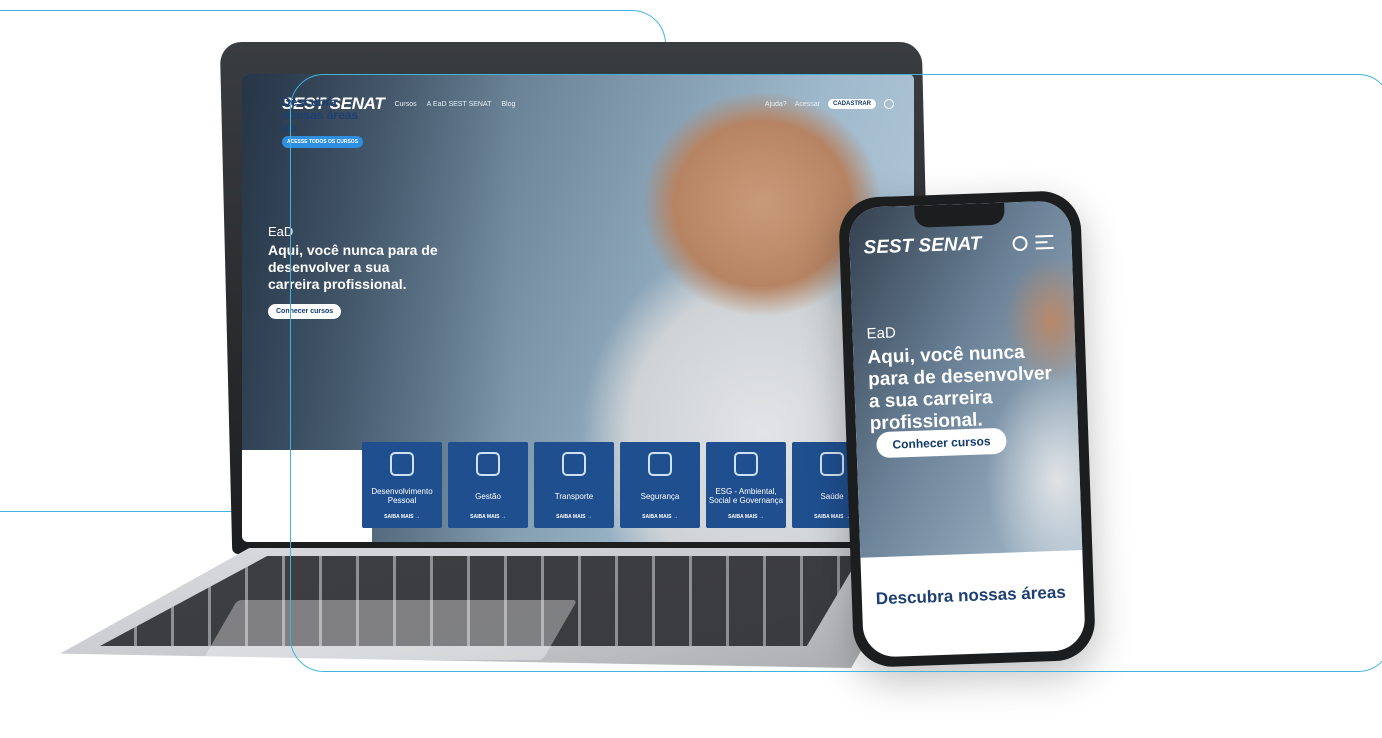 The width and height of the screenshot is (1382, 738). Describe the element at coordinates (660, 464) in the screenshot. I see `shield-icon` at that location.